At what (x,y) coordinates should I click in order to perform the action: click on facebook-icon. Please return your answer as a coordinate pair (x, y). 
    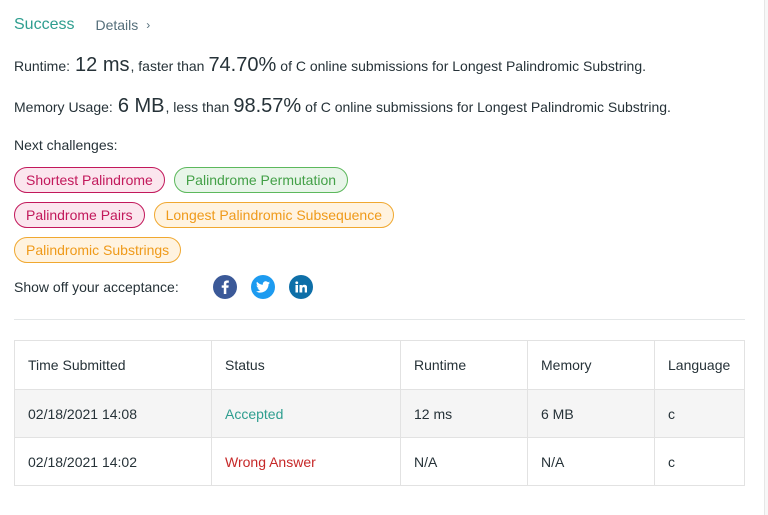
    Looking at the image, I should click on (225, 287).